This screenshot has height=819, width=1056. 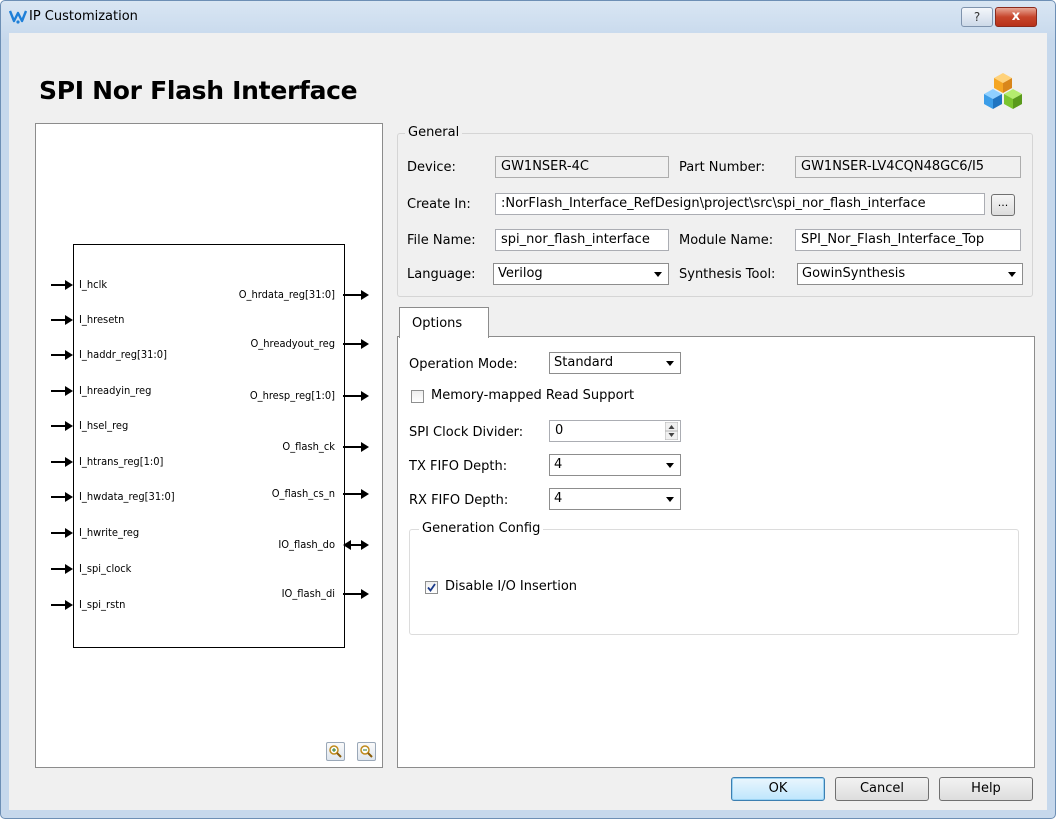 What do you see at coordinates (303, 493) in the screenshot?
I see `output-pin-label: O_flash_cs_n` at bounding box center [303, 493].